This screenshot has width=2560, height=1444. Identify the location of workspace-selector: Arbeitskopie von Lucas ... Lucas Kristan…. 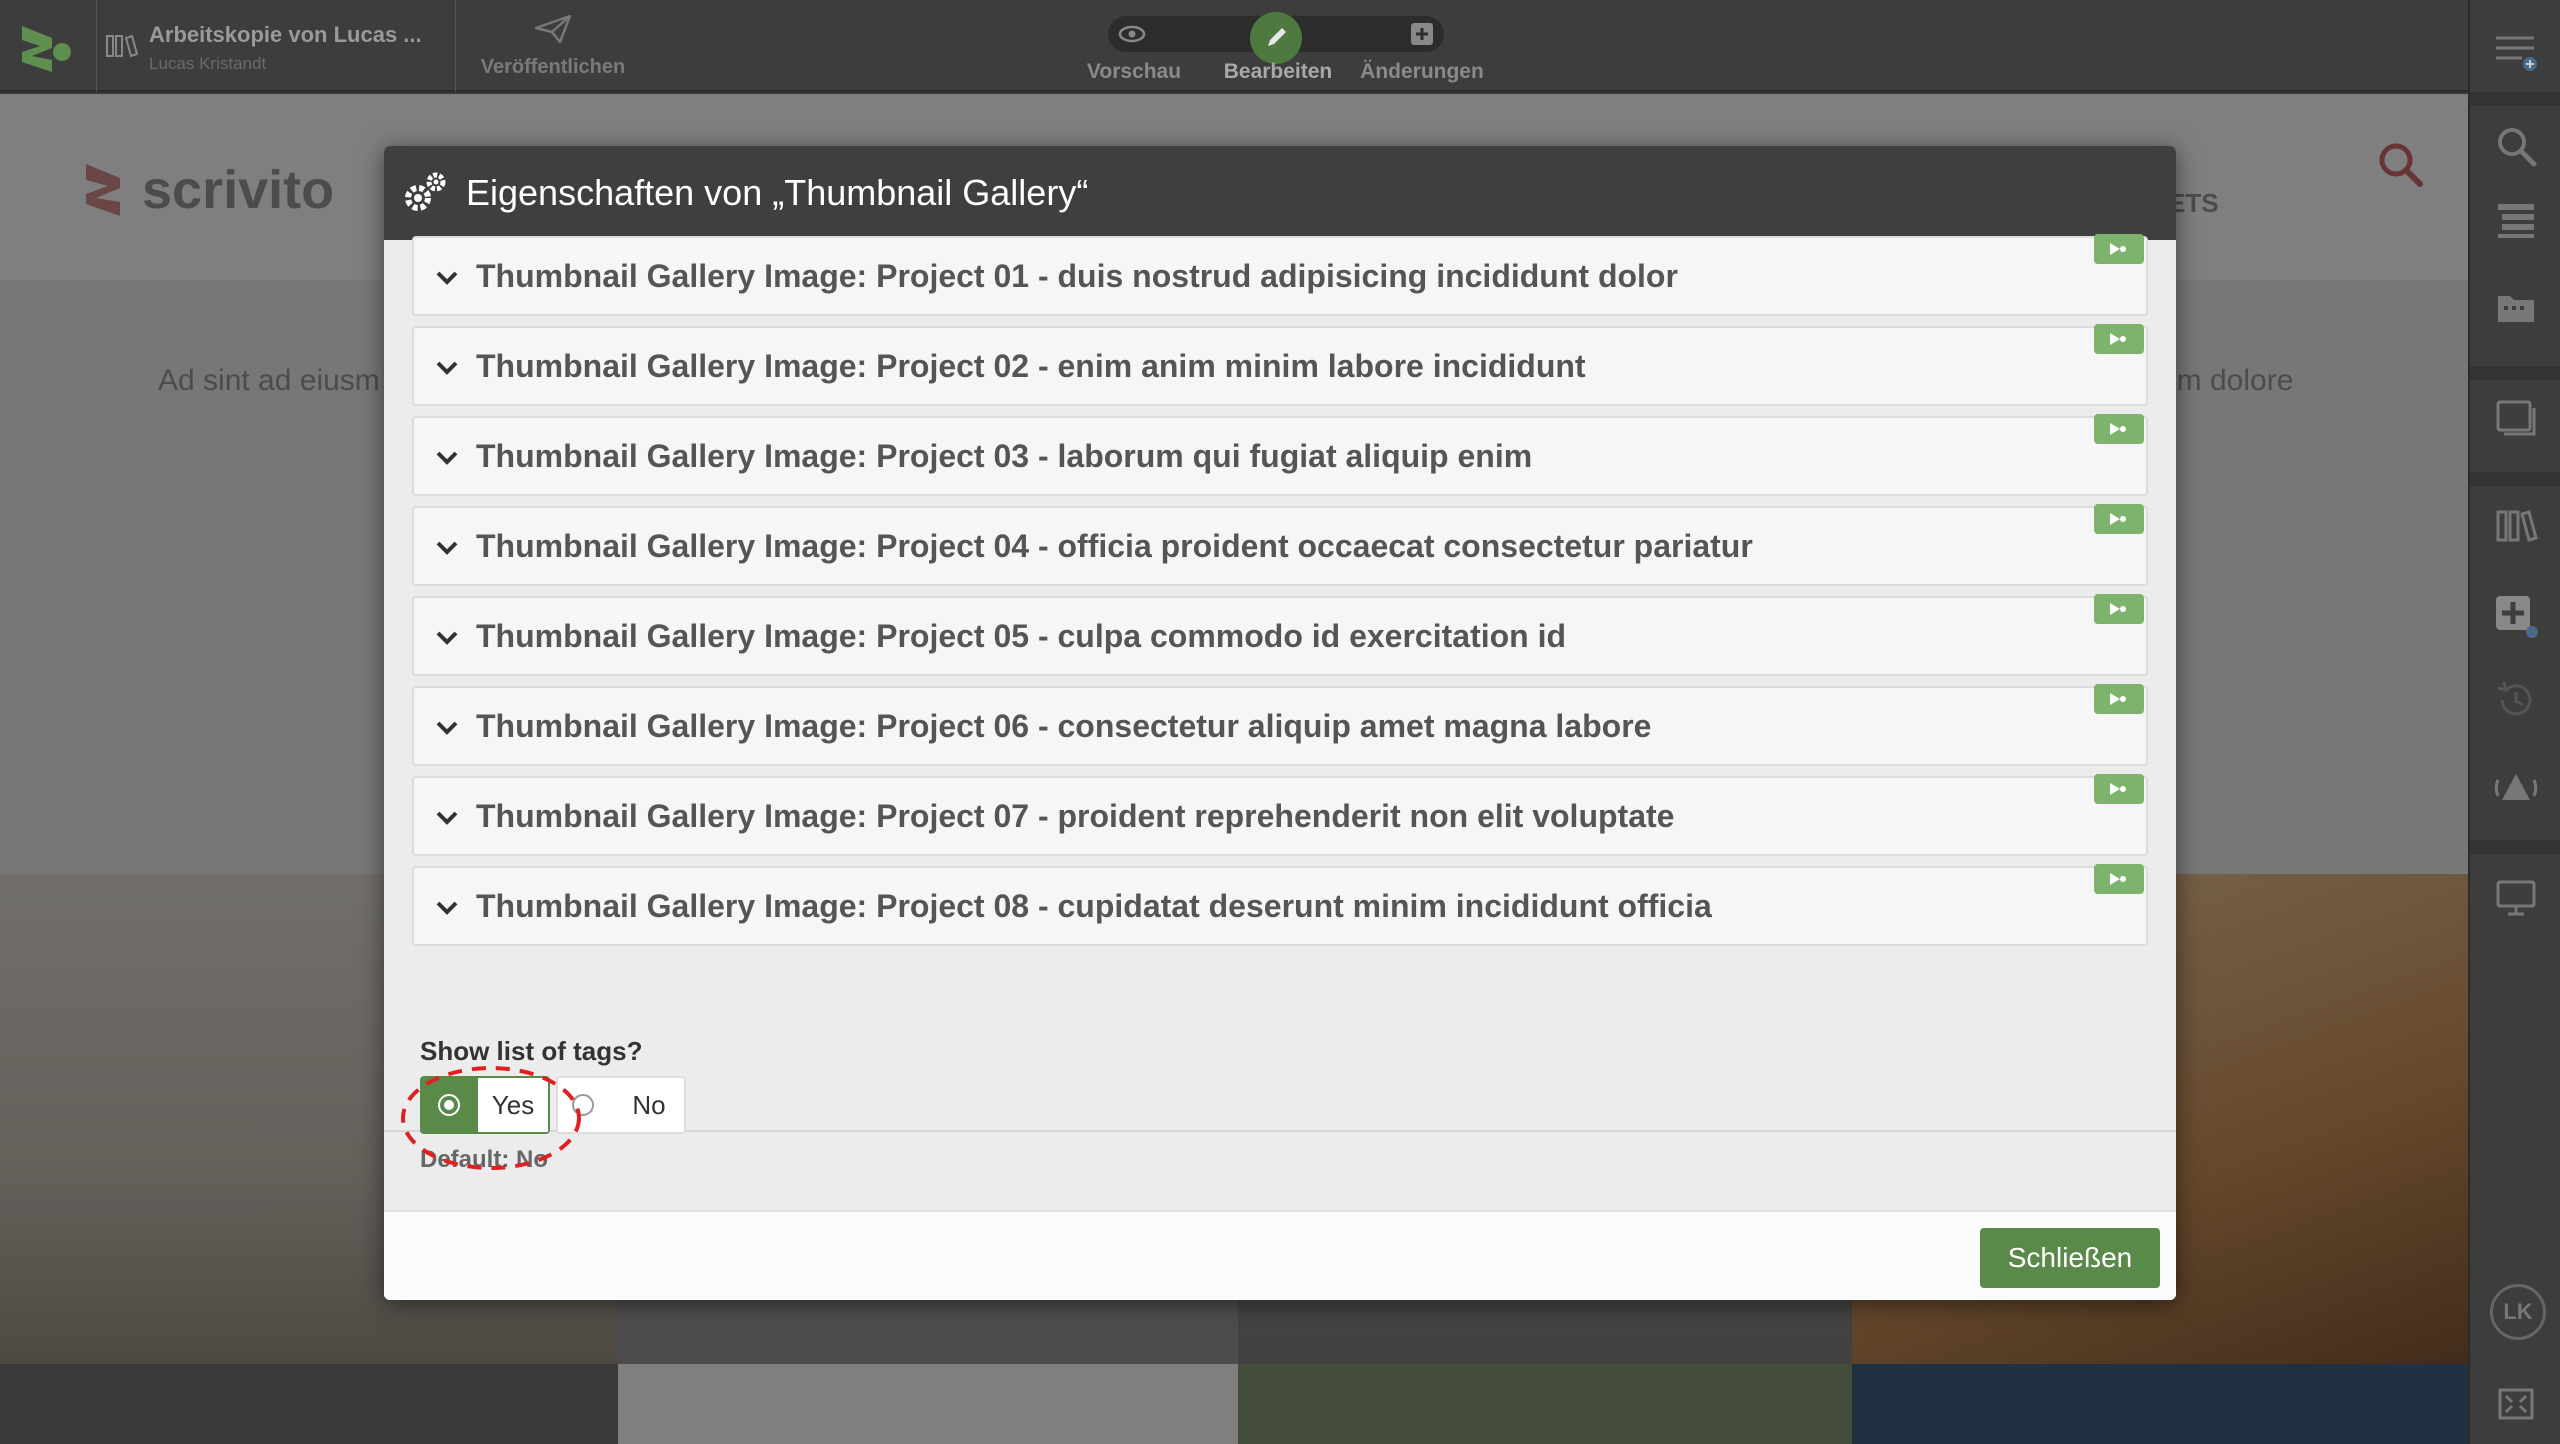
(276, 46).